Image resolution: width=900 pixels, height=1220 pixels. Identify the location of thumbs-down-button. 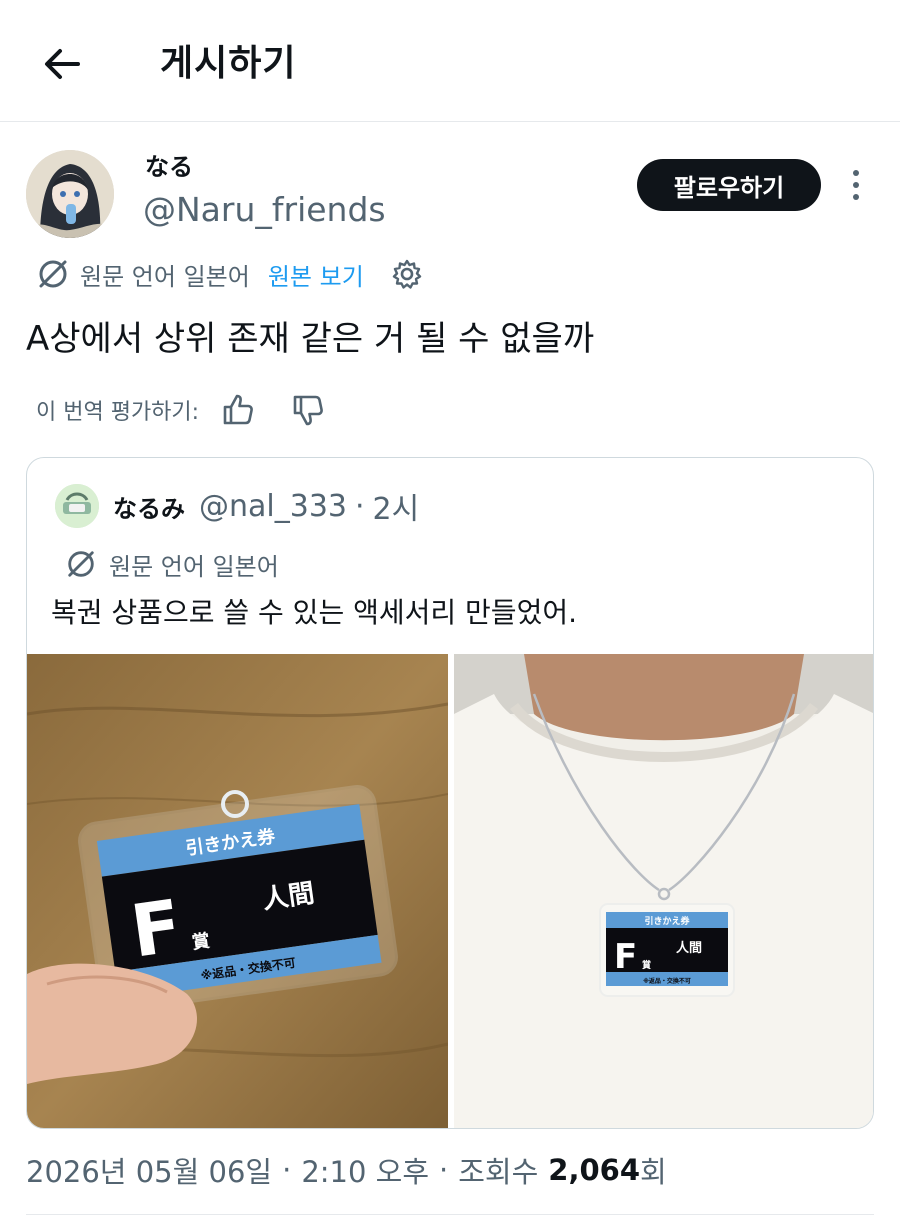
(308, 410).